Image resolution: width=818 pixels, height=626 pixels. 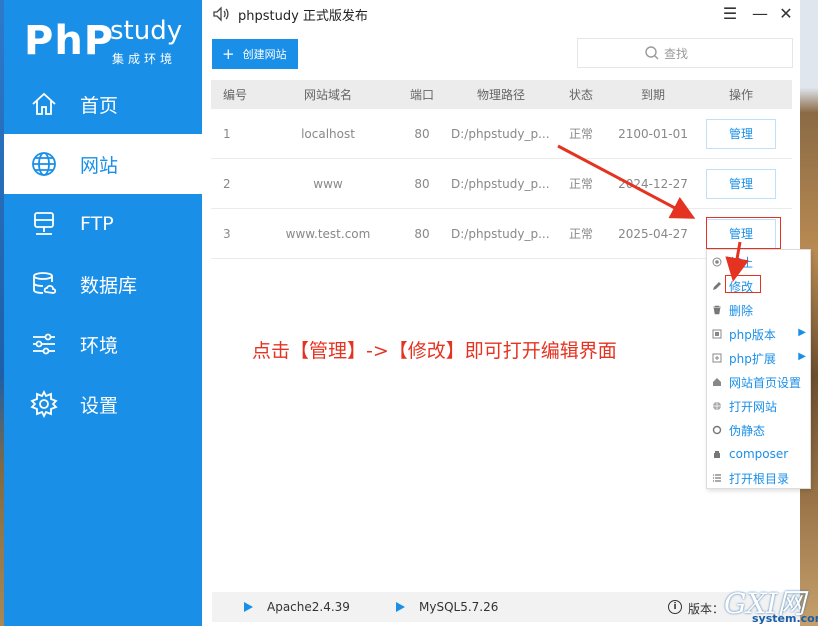 I want to click on stop-icon, so click(x=717, y=262).